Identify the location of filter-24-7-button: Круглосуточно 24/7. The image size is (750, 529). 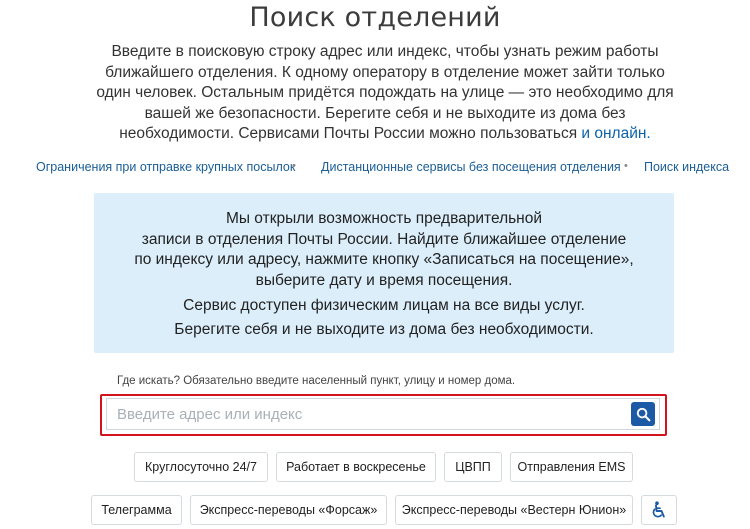
(201, 467).